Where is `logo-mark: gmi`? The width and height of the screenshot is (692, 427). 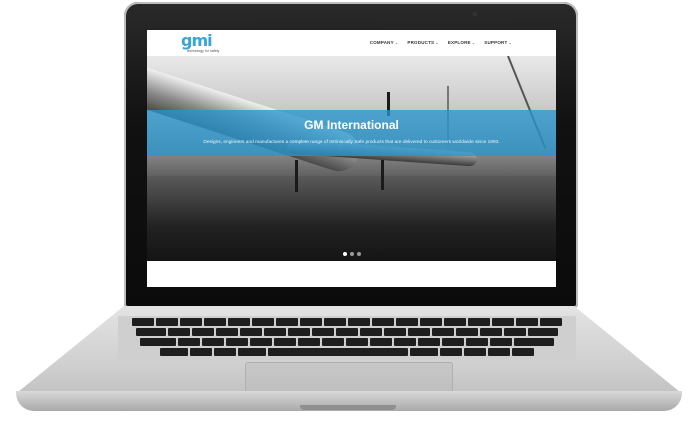 logo-mark: gmi is located at coordinates (197, 40).